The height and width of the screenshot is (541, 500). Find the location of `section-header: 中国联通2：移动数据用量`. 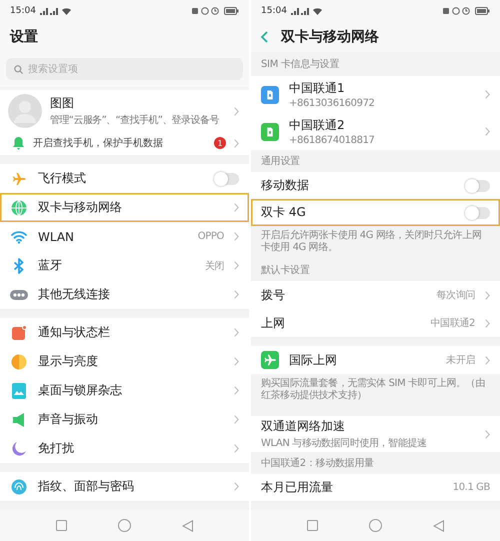

section-header: 中国联通2：移动数据用量 is located at coordinates (317, 463).